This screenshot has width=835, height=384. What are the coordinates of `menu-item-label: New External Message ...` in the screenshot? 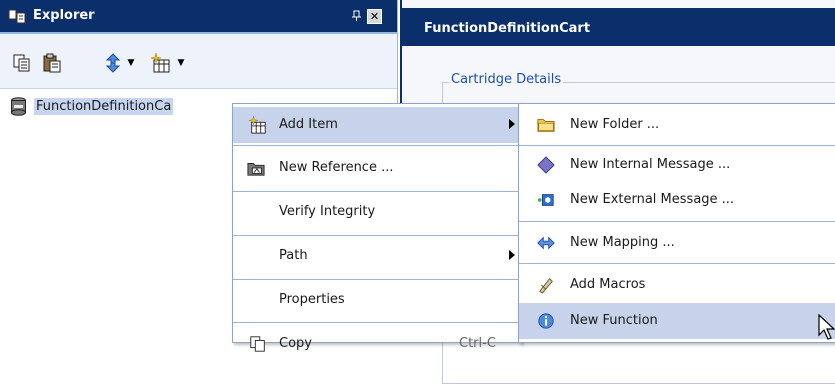 It's located at (652, 199).